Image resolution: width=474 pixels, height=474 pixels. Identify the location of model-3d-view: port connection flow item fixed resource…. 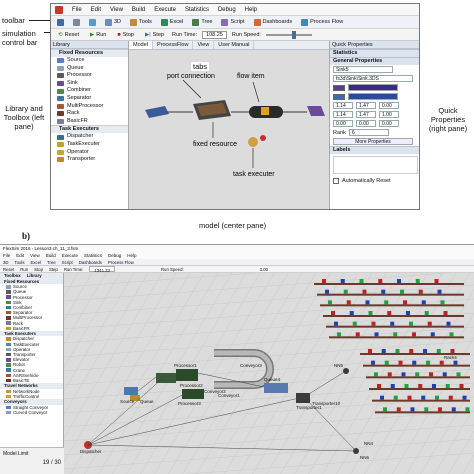
(229, 130).